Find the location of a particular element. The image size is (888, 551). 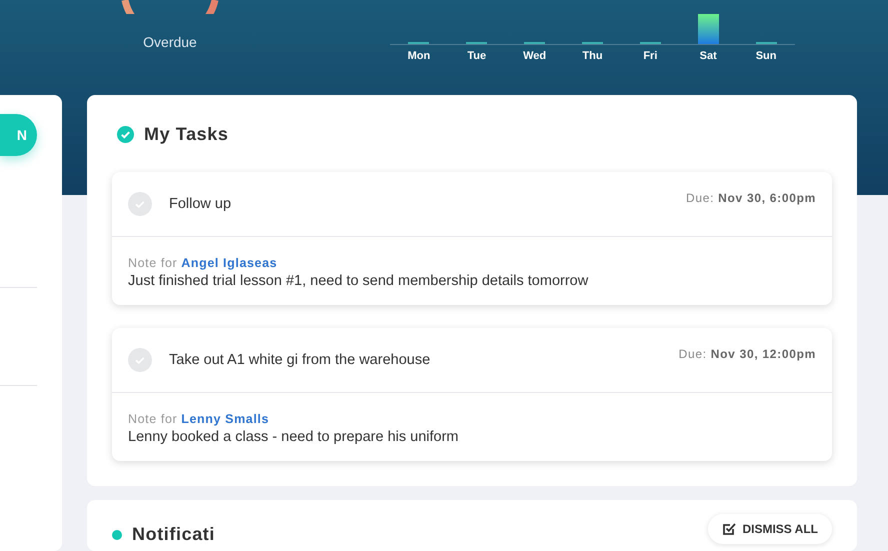

day-label: Wed is located at coordinates (535, 56).